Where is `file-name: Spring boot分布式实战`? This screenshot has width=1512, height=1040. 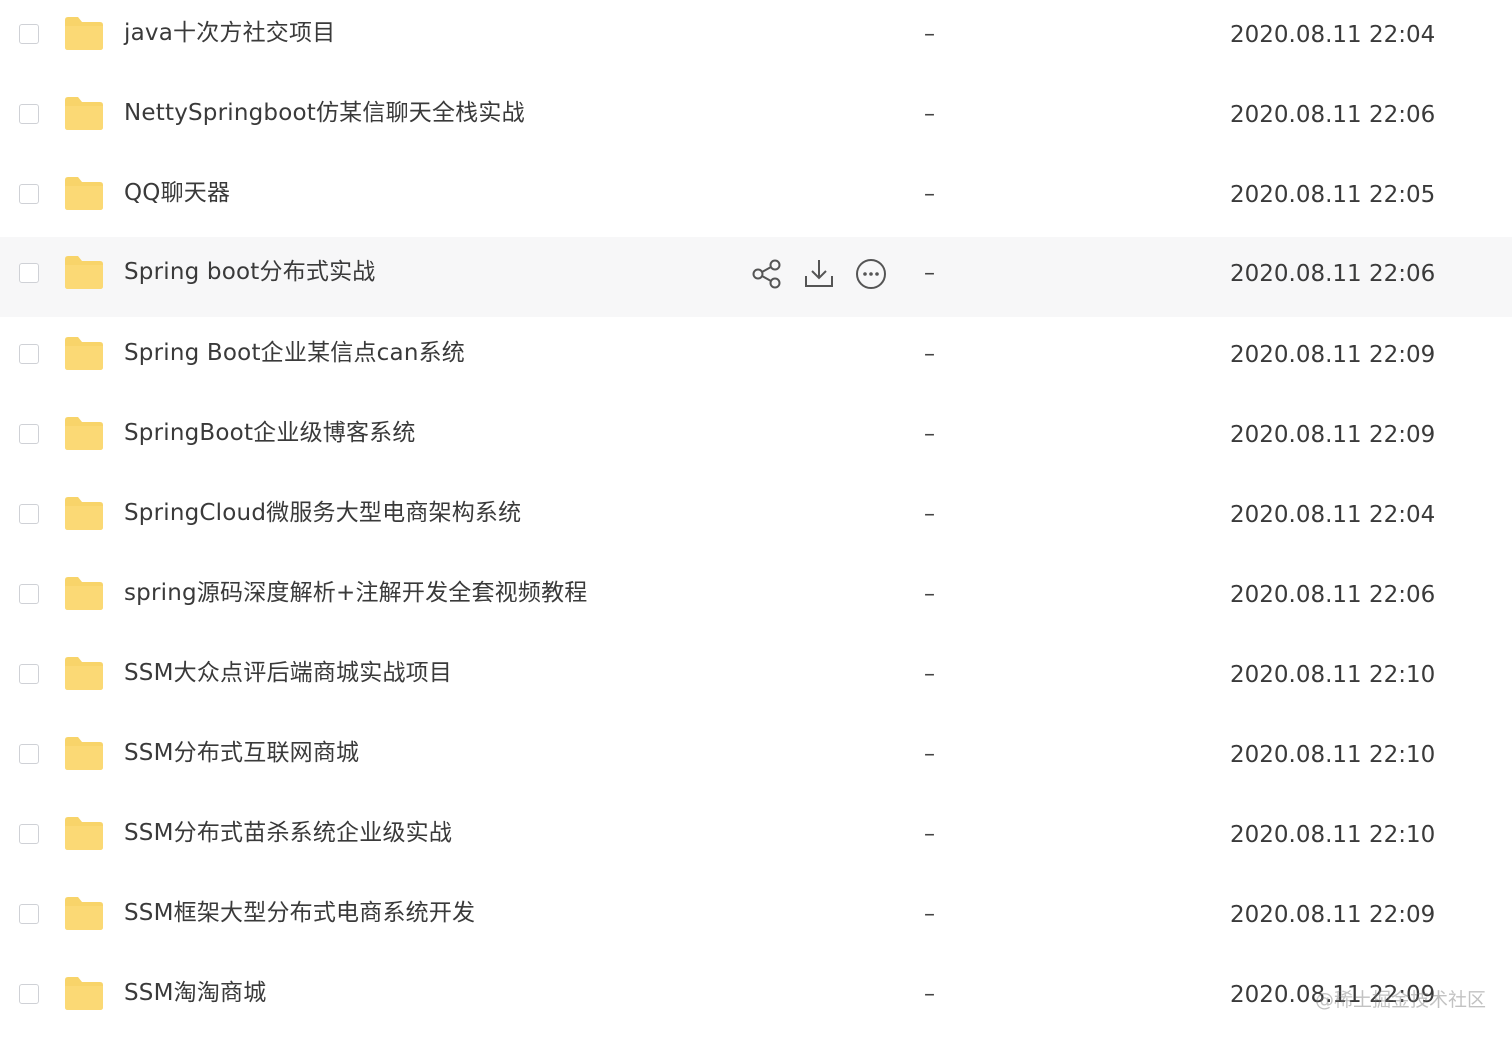
file-name: Spring boot分布式实战 is located at coordinates (250, 272).